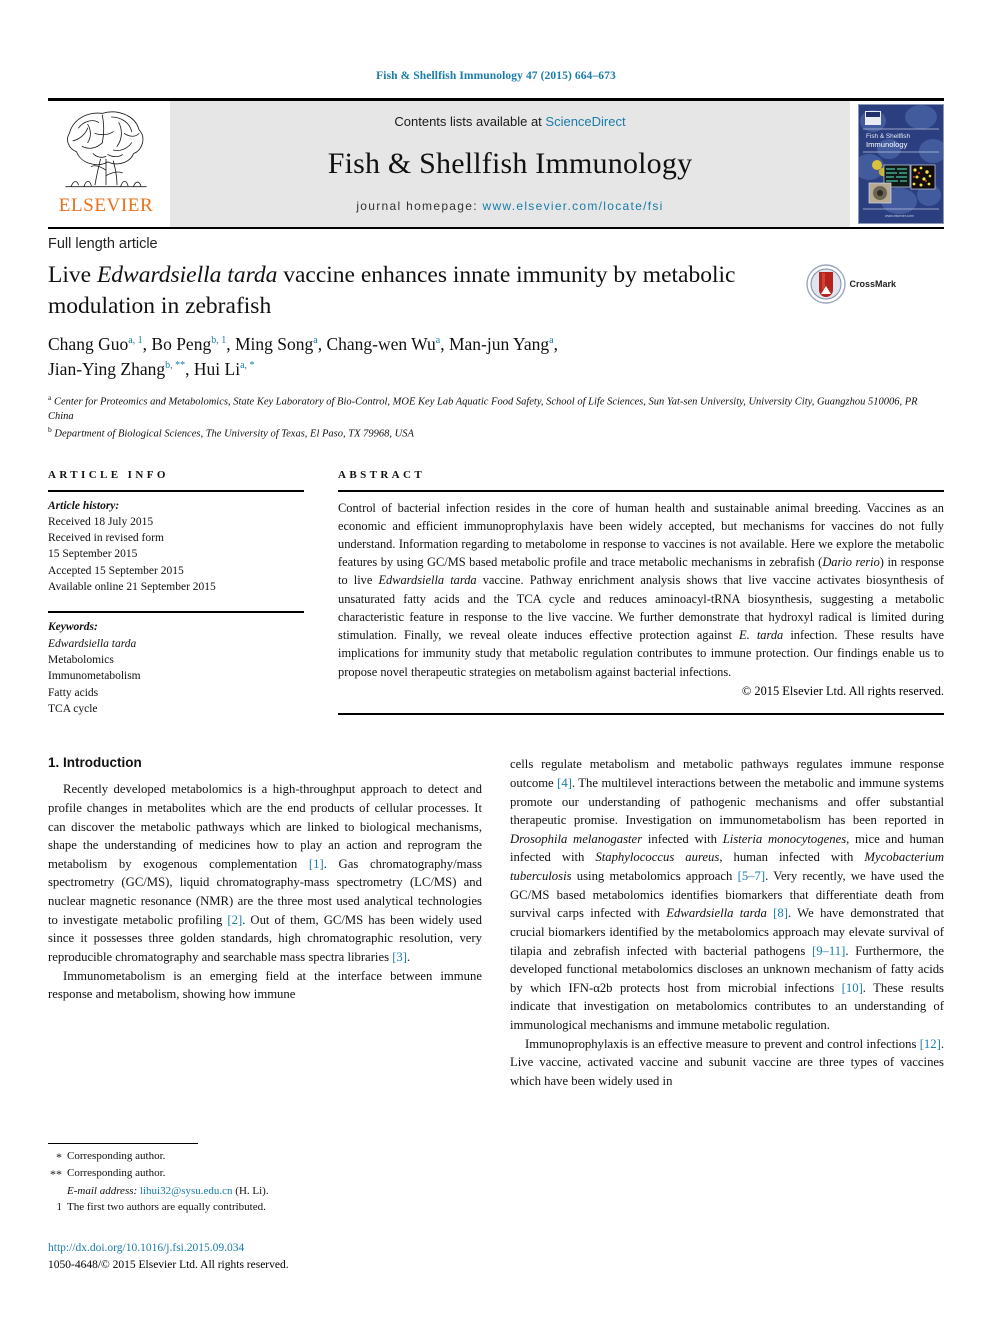 The width and height of the screenshot is (992, 1323). I want to click on author-entry: Chang-wen Wua,, so click(387, 344).